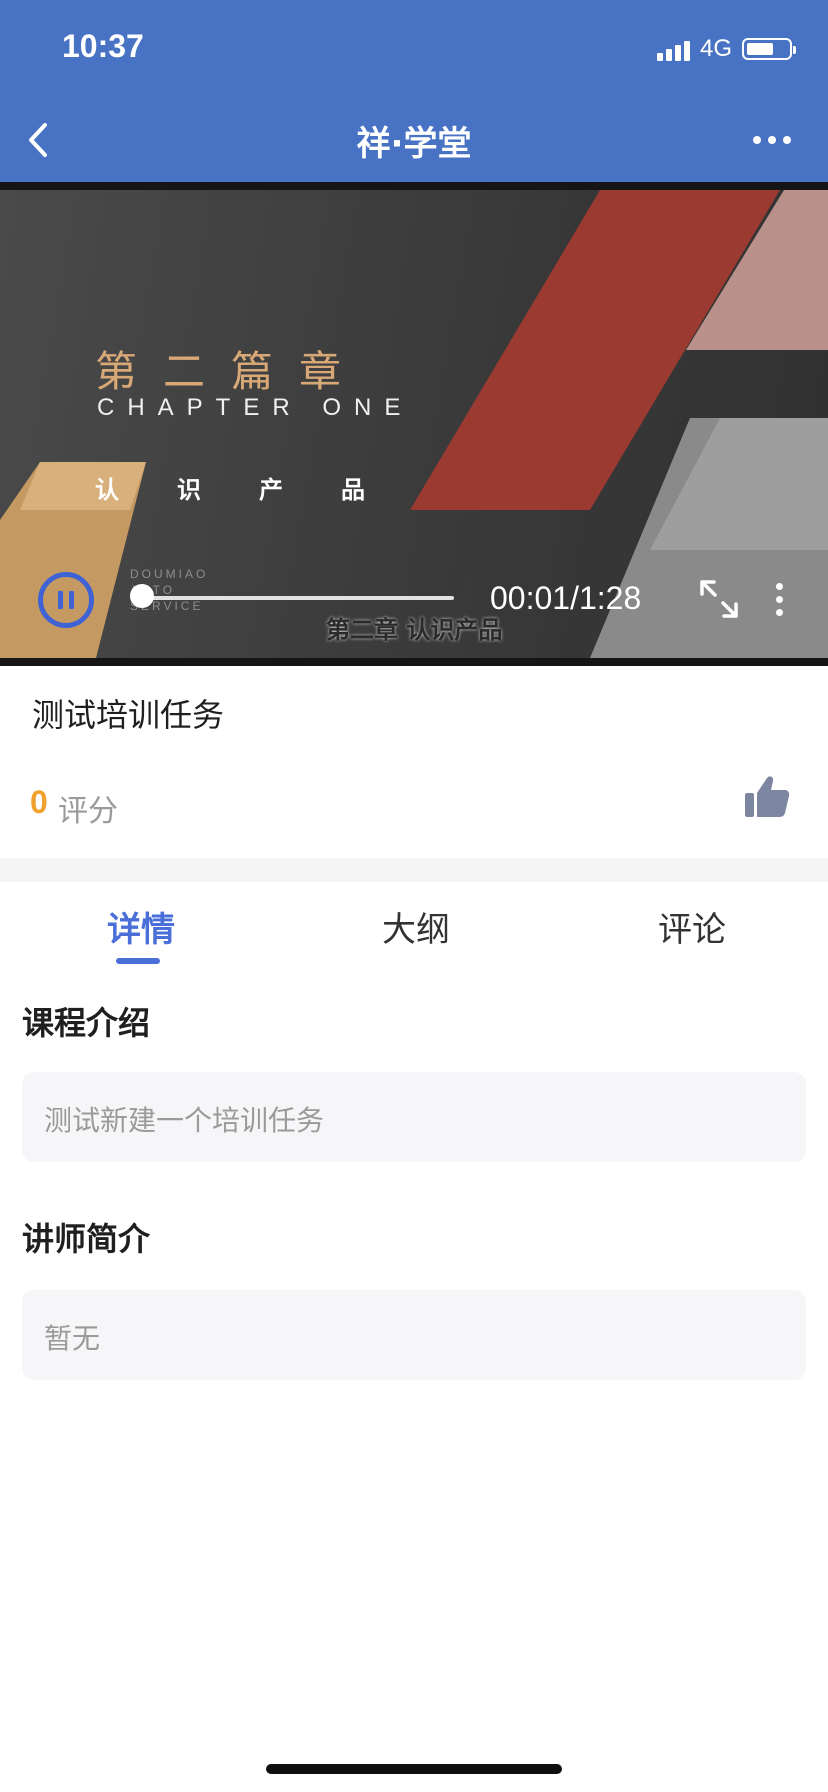 The height and width of the screenshot is (1792, 828). Describe the element at coordinates (103, 46) in the screenshot. I see `status-time: 10:37` at that location.